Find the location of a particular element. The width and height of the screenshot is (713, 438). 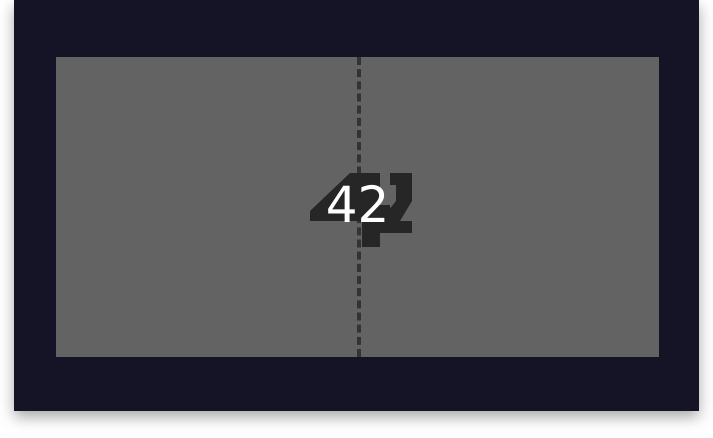

score-display: 42 is located at coordinates (357, 205).